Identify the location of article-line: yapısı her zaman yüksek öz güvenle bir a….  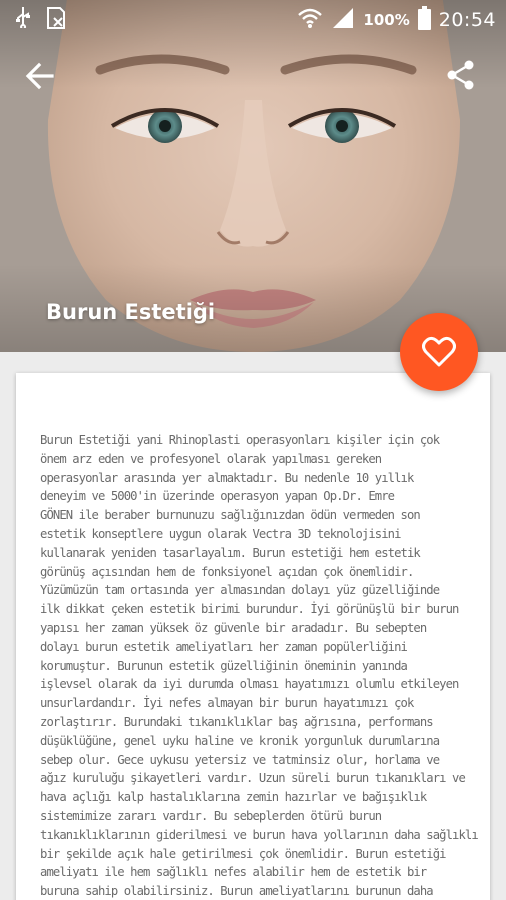
(233, 627).